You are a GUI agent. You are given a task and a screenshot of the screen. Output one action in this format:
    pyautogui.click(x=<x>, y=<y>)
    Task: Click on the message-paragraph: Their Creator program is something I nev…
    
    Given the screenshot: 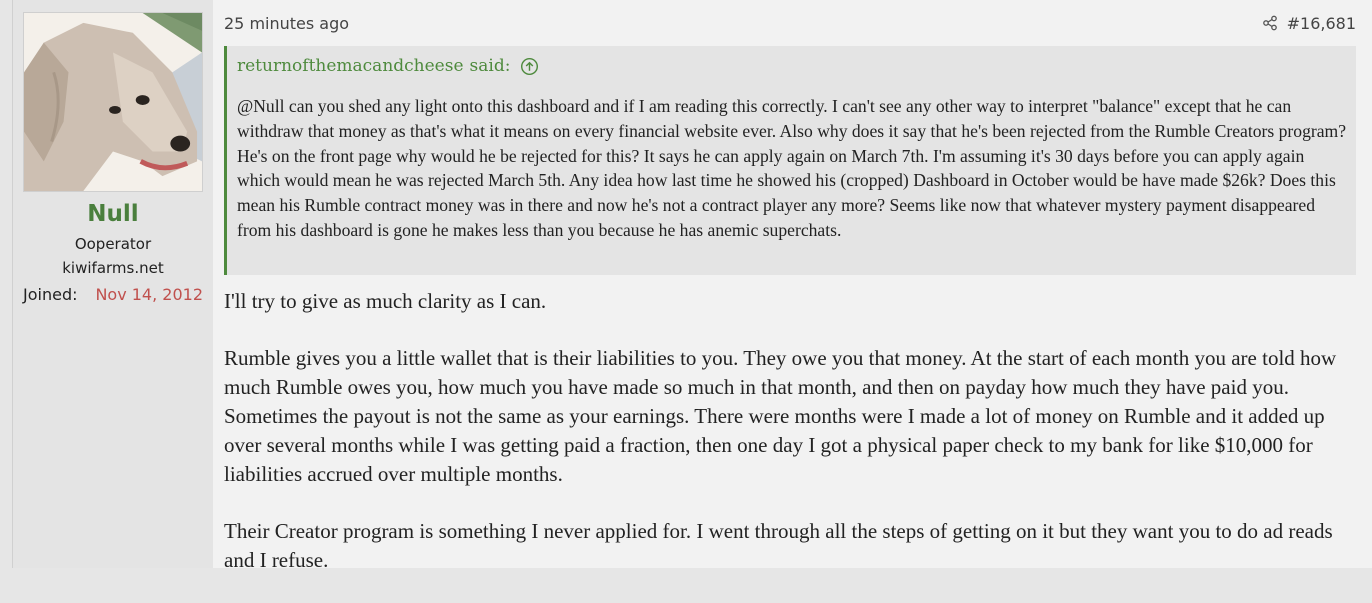 What is the action you would take?
    pyautogui.click(x=778, y=545)
    